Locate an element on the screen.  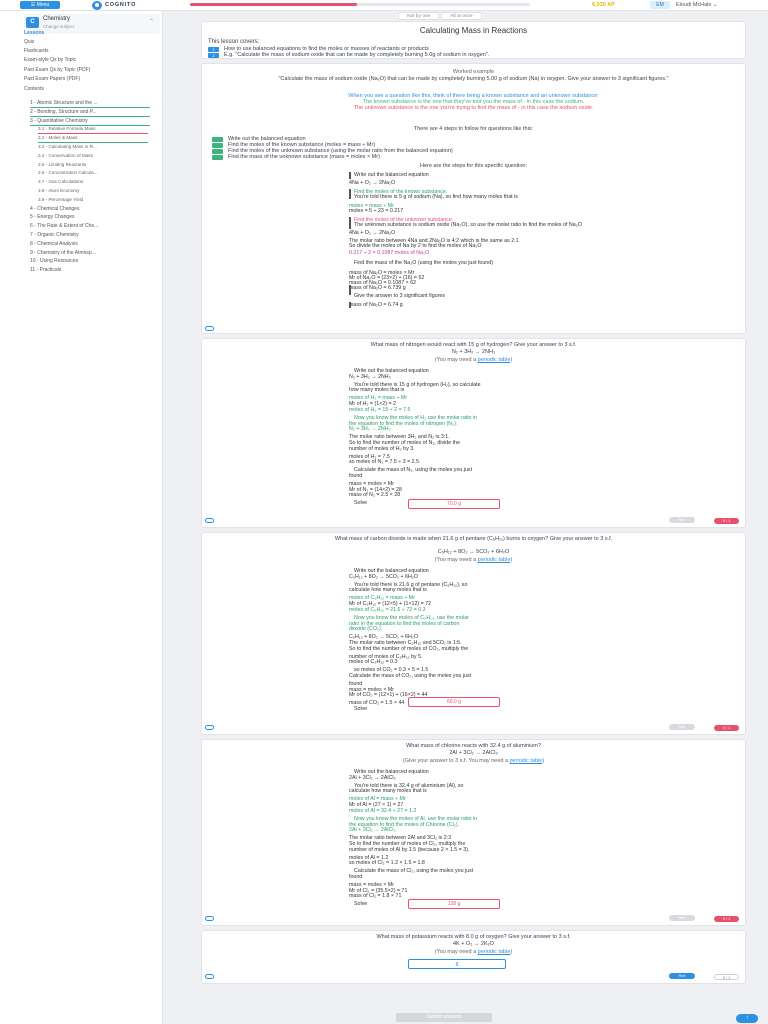
solution-line: how many moles that is is located at coordinates (377, 390).